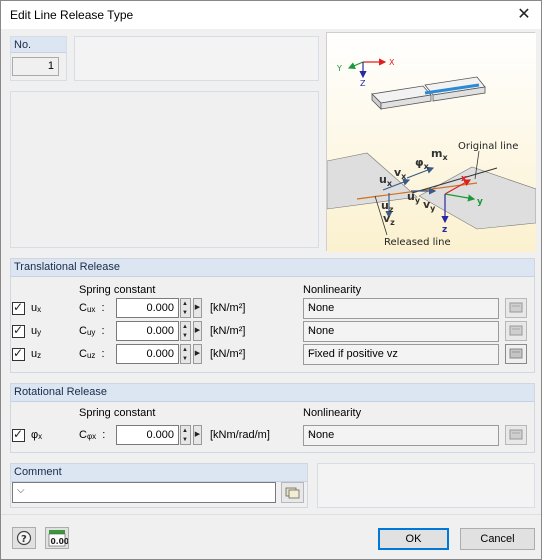 This screenshot has width=542, height=560. Describe the element at coordinates (36, 331) in the screenshot. I see `uy-label: uy` at that location.